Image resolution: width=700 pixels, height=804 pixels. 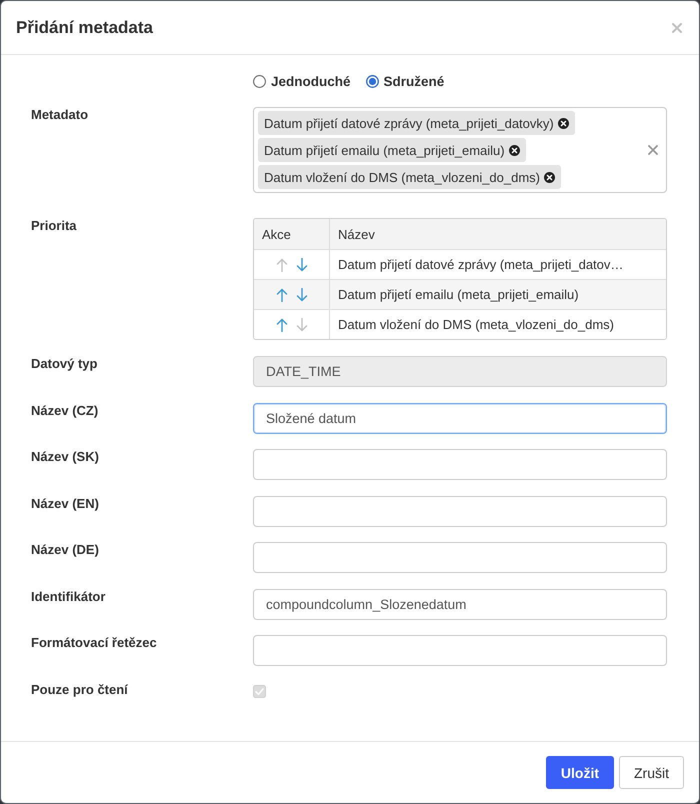 What do you see at coordinates (409, 123) in the screenshot?
I see `tag-label: Datum přijetí datové zprávy (meta_prijeti_datovky)` at bounding box center [409, 123].